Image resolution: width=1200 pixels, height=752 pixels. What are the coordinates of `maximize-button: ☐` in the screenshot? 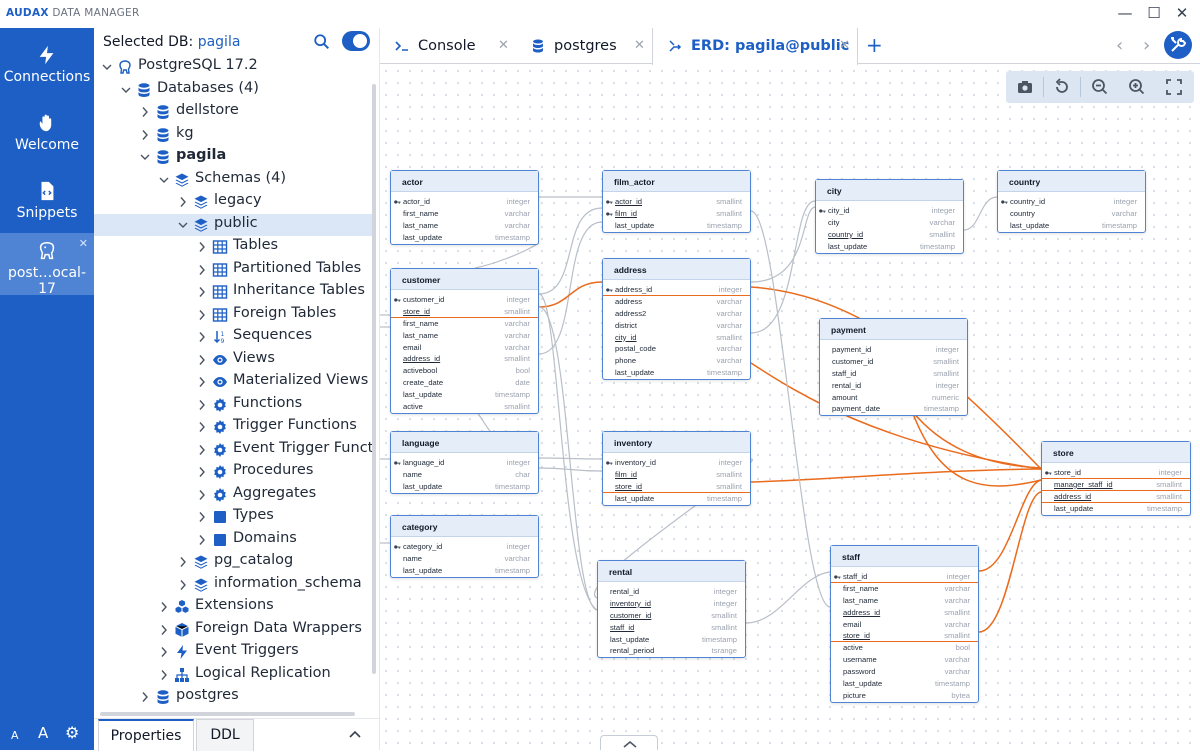 It's located at (1154, 13).